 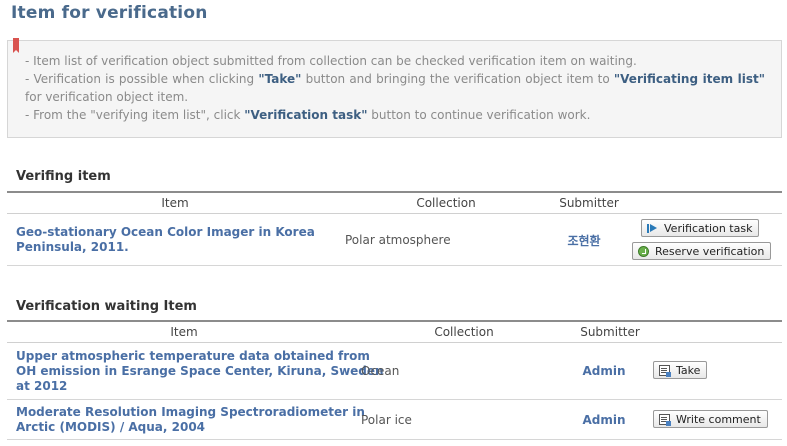 What do you see at coordinates (583, 240) in the screenshot?
I see `submitter-link: 조현환` at bounding box center [583, 240].